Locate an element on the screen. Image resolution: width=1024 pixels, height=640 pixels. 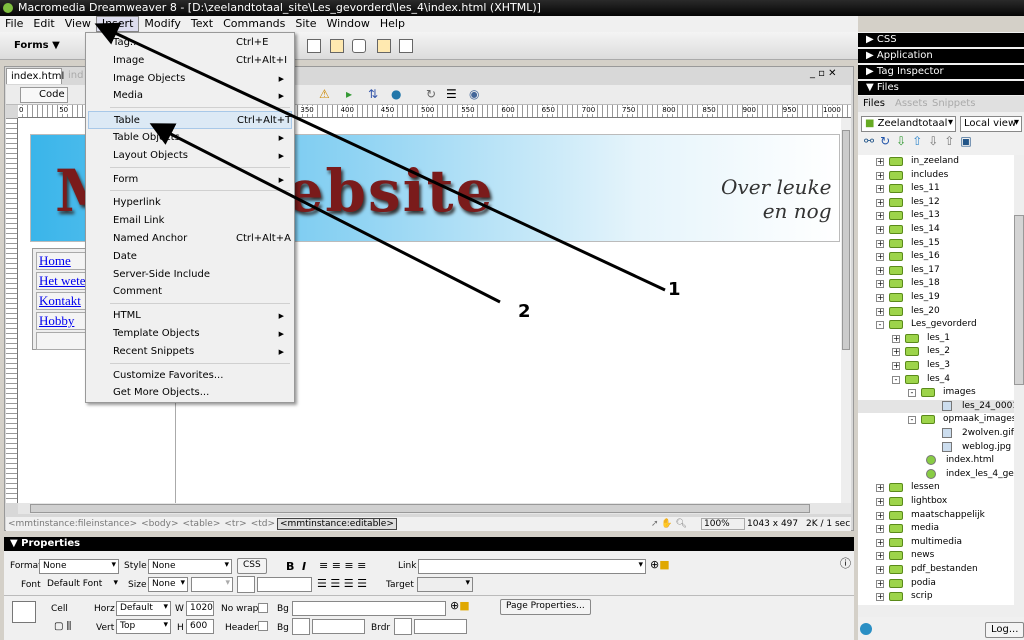
menu-item-server-side-include: Server-Side Include is located at coordinates (190, 275).